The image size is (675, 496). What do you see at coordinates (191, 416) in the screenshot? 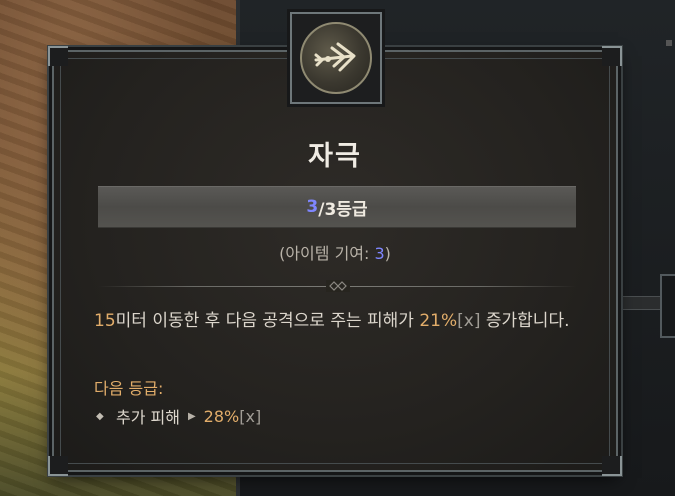
I see `arrow-right-icon: ▶` at bounding box center [191, 416].